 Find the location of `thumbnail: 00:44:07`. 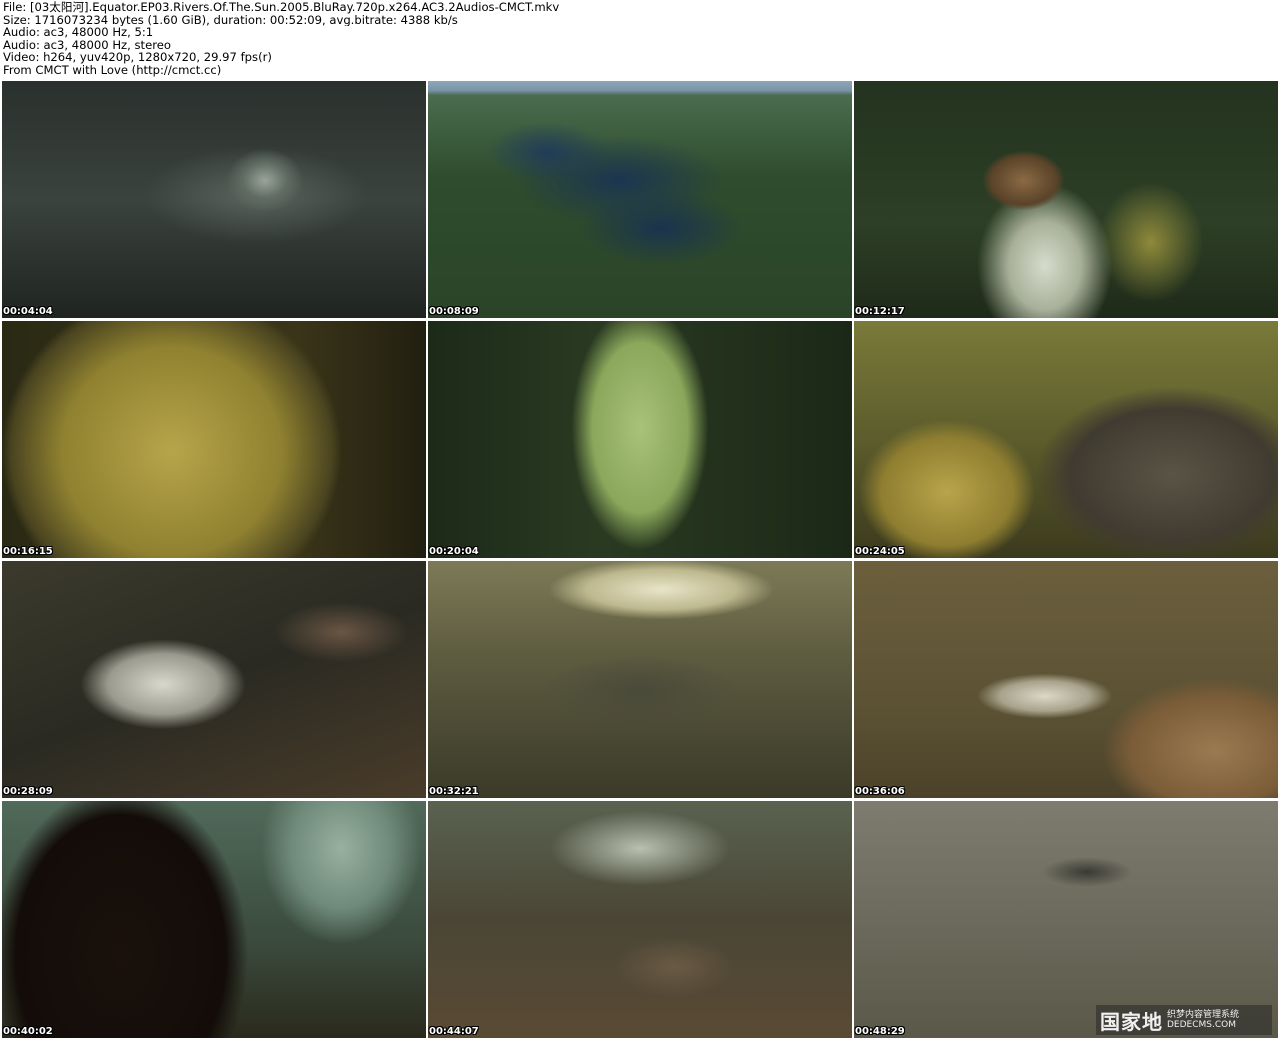

thumbnail: 00:44:07 is located at coordinates (640, 919).